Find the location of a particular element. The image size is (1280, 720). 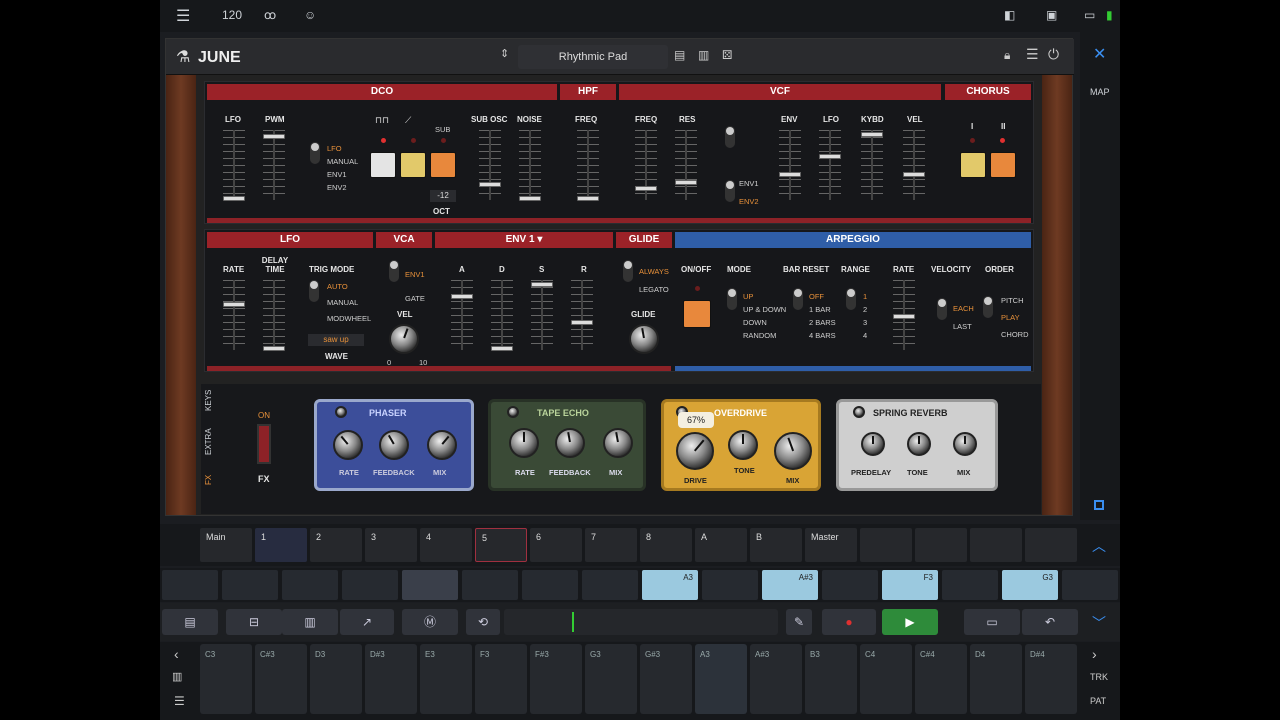

range-switch is located at coordinates (851, 299).